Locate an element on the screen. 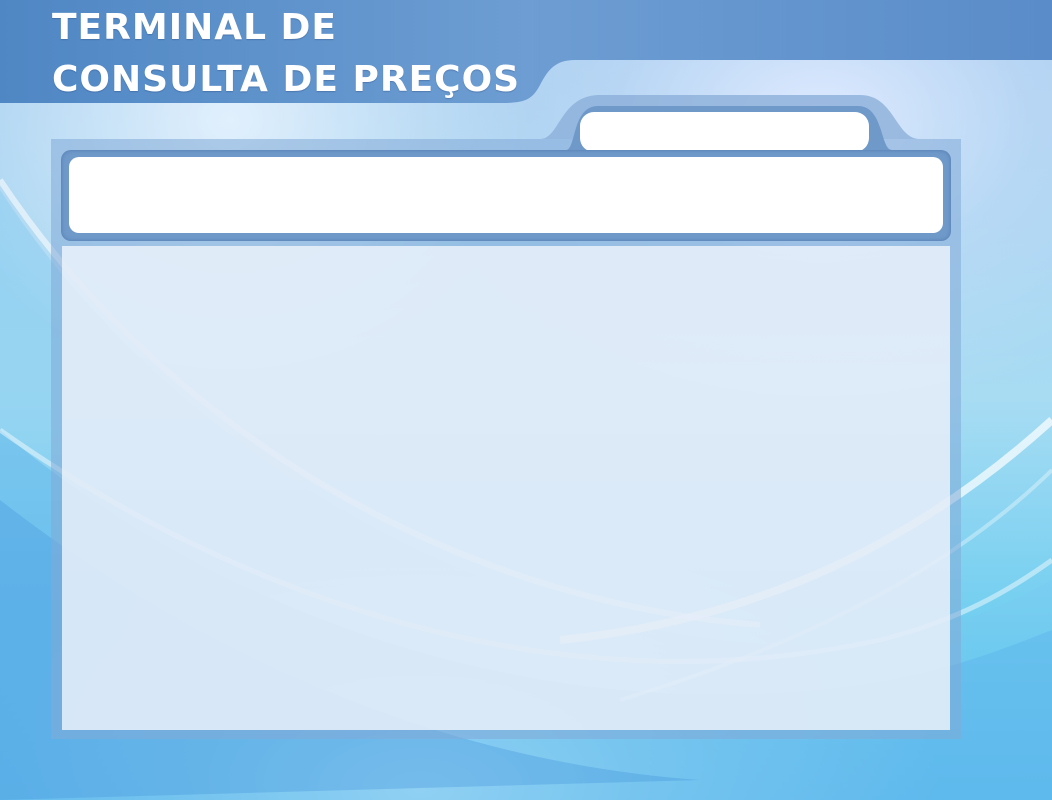 This screenshot has height=800, width=1052. lookup-tab-field is located at coordinates (724, 132).